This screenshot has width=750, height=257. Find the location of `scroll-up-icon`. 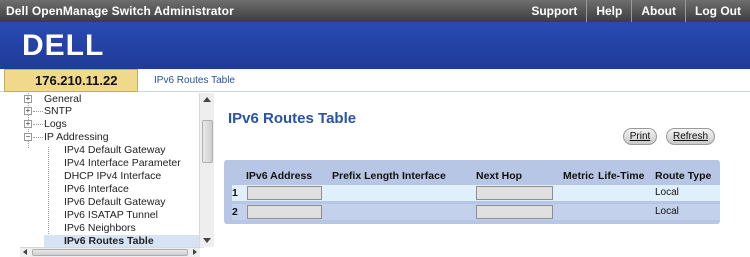

scroll-up-icon is located at coordinates (207, 99).